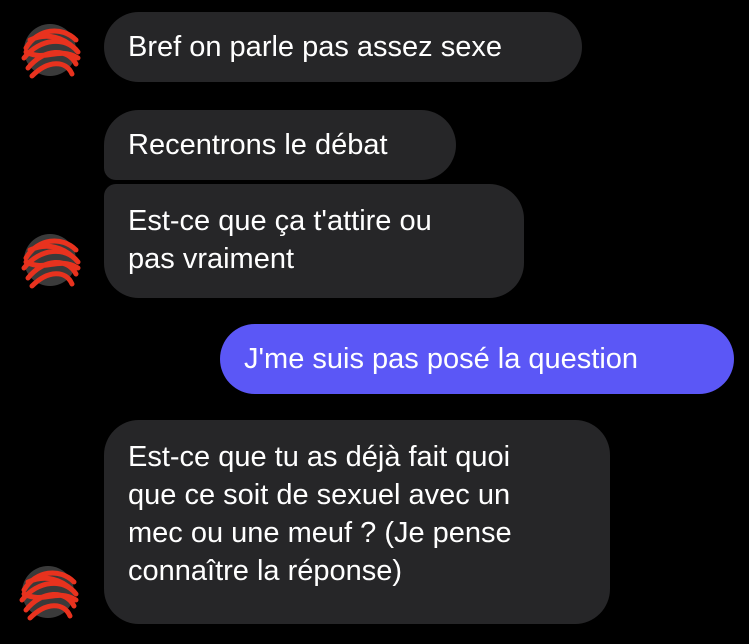  I want to click on incoming-message-bubble: Est-ce que ça t'attire ou pas vraiment, so click(314, 241).